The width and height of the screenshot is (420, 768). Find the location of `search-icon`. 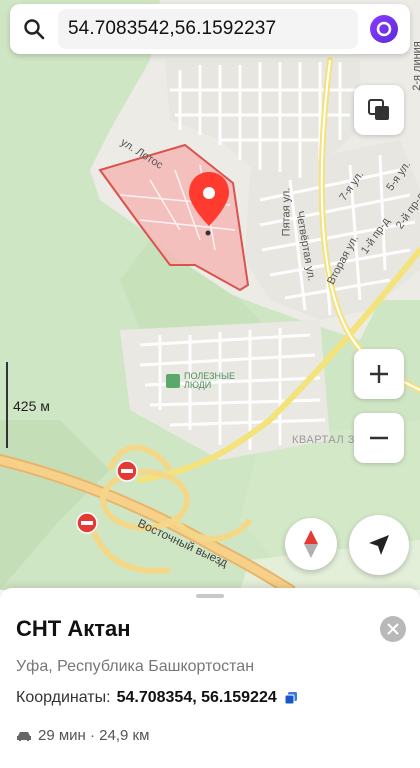

search-icon is located at coordinates (34, 29).